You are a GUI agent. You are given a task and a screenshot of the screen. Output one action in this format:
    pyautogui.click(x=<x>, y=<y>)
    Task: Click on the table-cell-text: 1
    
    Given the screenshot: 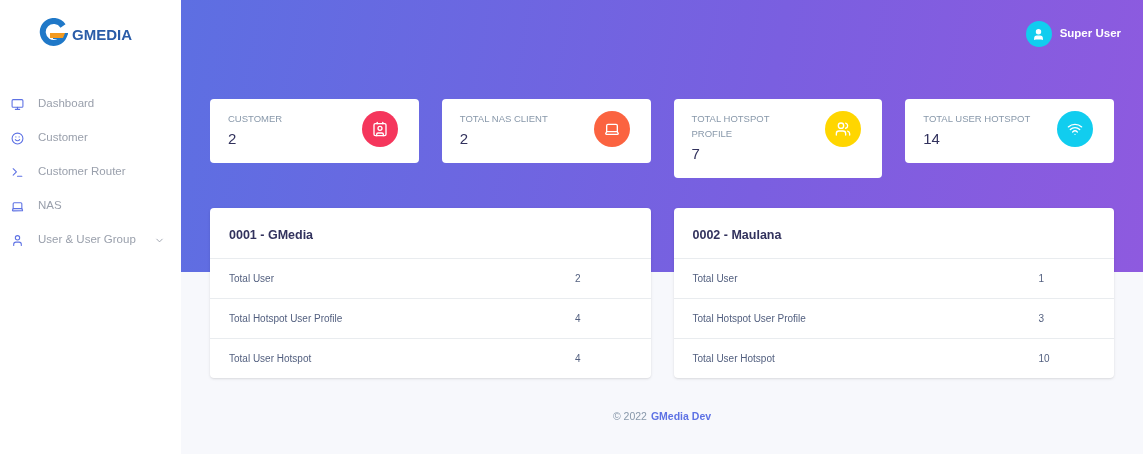 What is the action you would take?
    pyautogui.click(x=1041, y=278)
    